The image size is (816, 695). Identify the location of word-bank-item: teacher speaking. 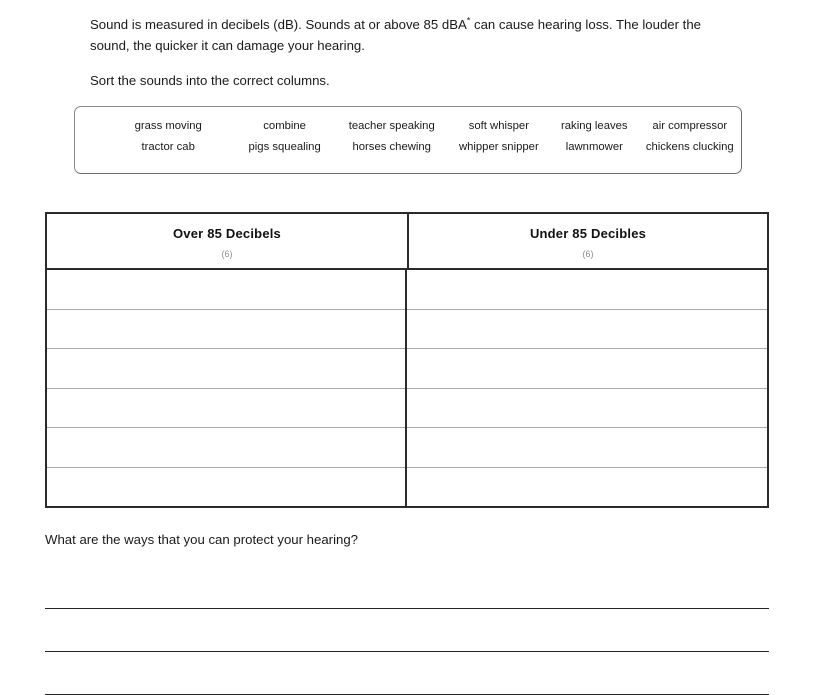
(392, 126).